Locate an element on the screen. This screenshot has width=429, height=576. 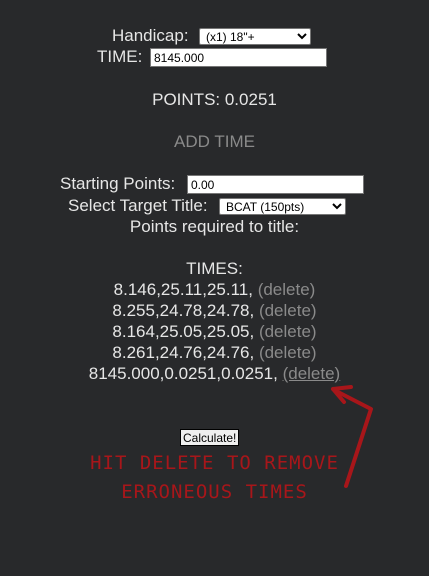
time-label: TIME: is located at coordinates (120, 56).